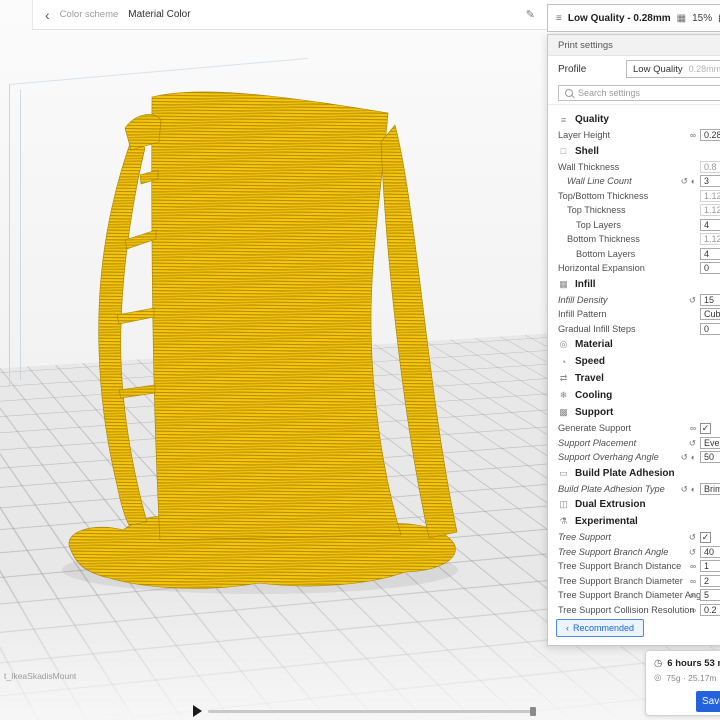 Image resolution: width=720 pixels, height=720 pixels. I want to click on category-shell: □ Shell, so click(634, 151).